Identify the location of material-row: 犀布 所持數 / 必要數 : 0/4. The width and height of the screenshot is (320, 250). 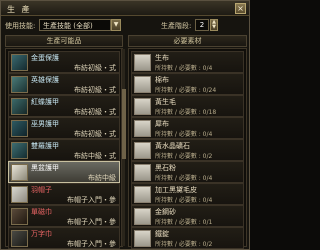
(187, 128).